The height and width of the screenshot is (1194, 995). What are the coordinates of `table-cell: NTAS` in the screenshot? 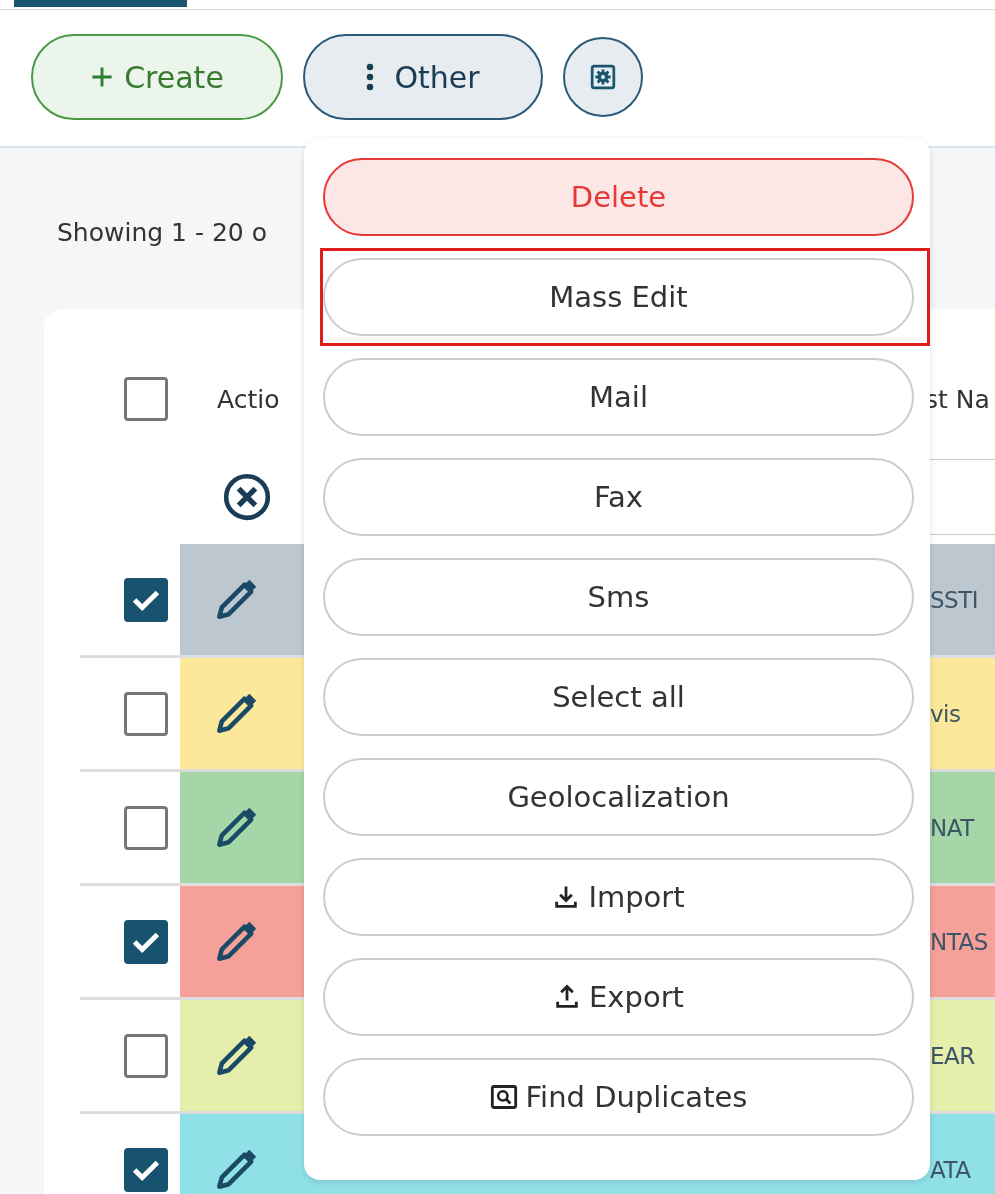 It's located at (959, 941).